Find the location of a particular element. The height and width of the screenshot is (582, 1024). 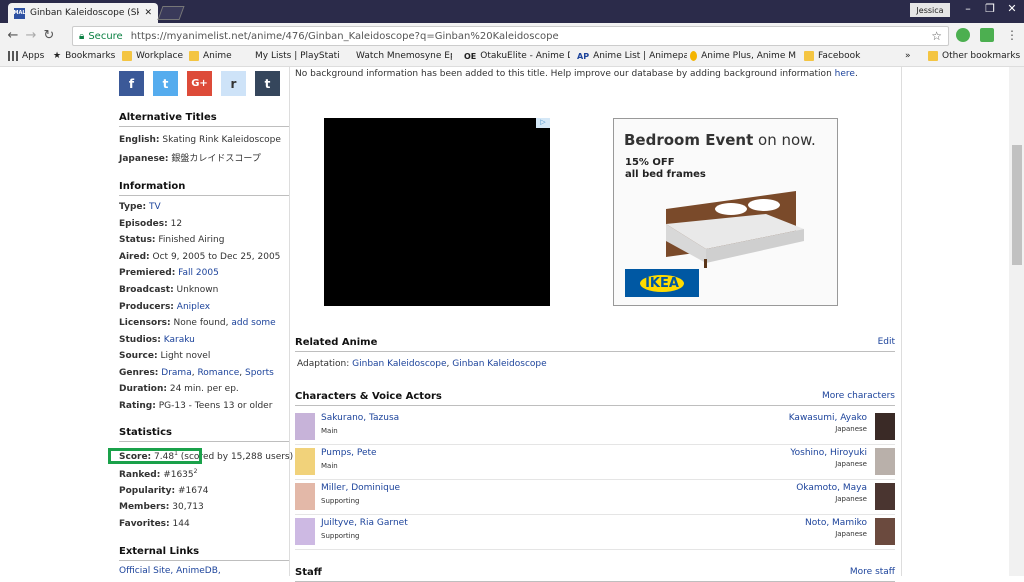

voice-actor-link: Noto, Mamiko is located at coordinates (836, 523).